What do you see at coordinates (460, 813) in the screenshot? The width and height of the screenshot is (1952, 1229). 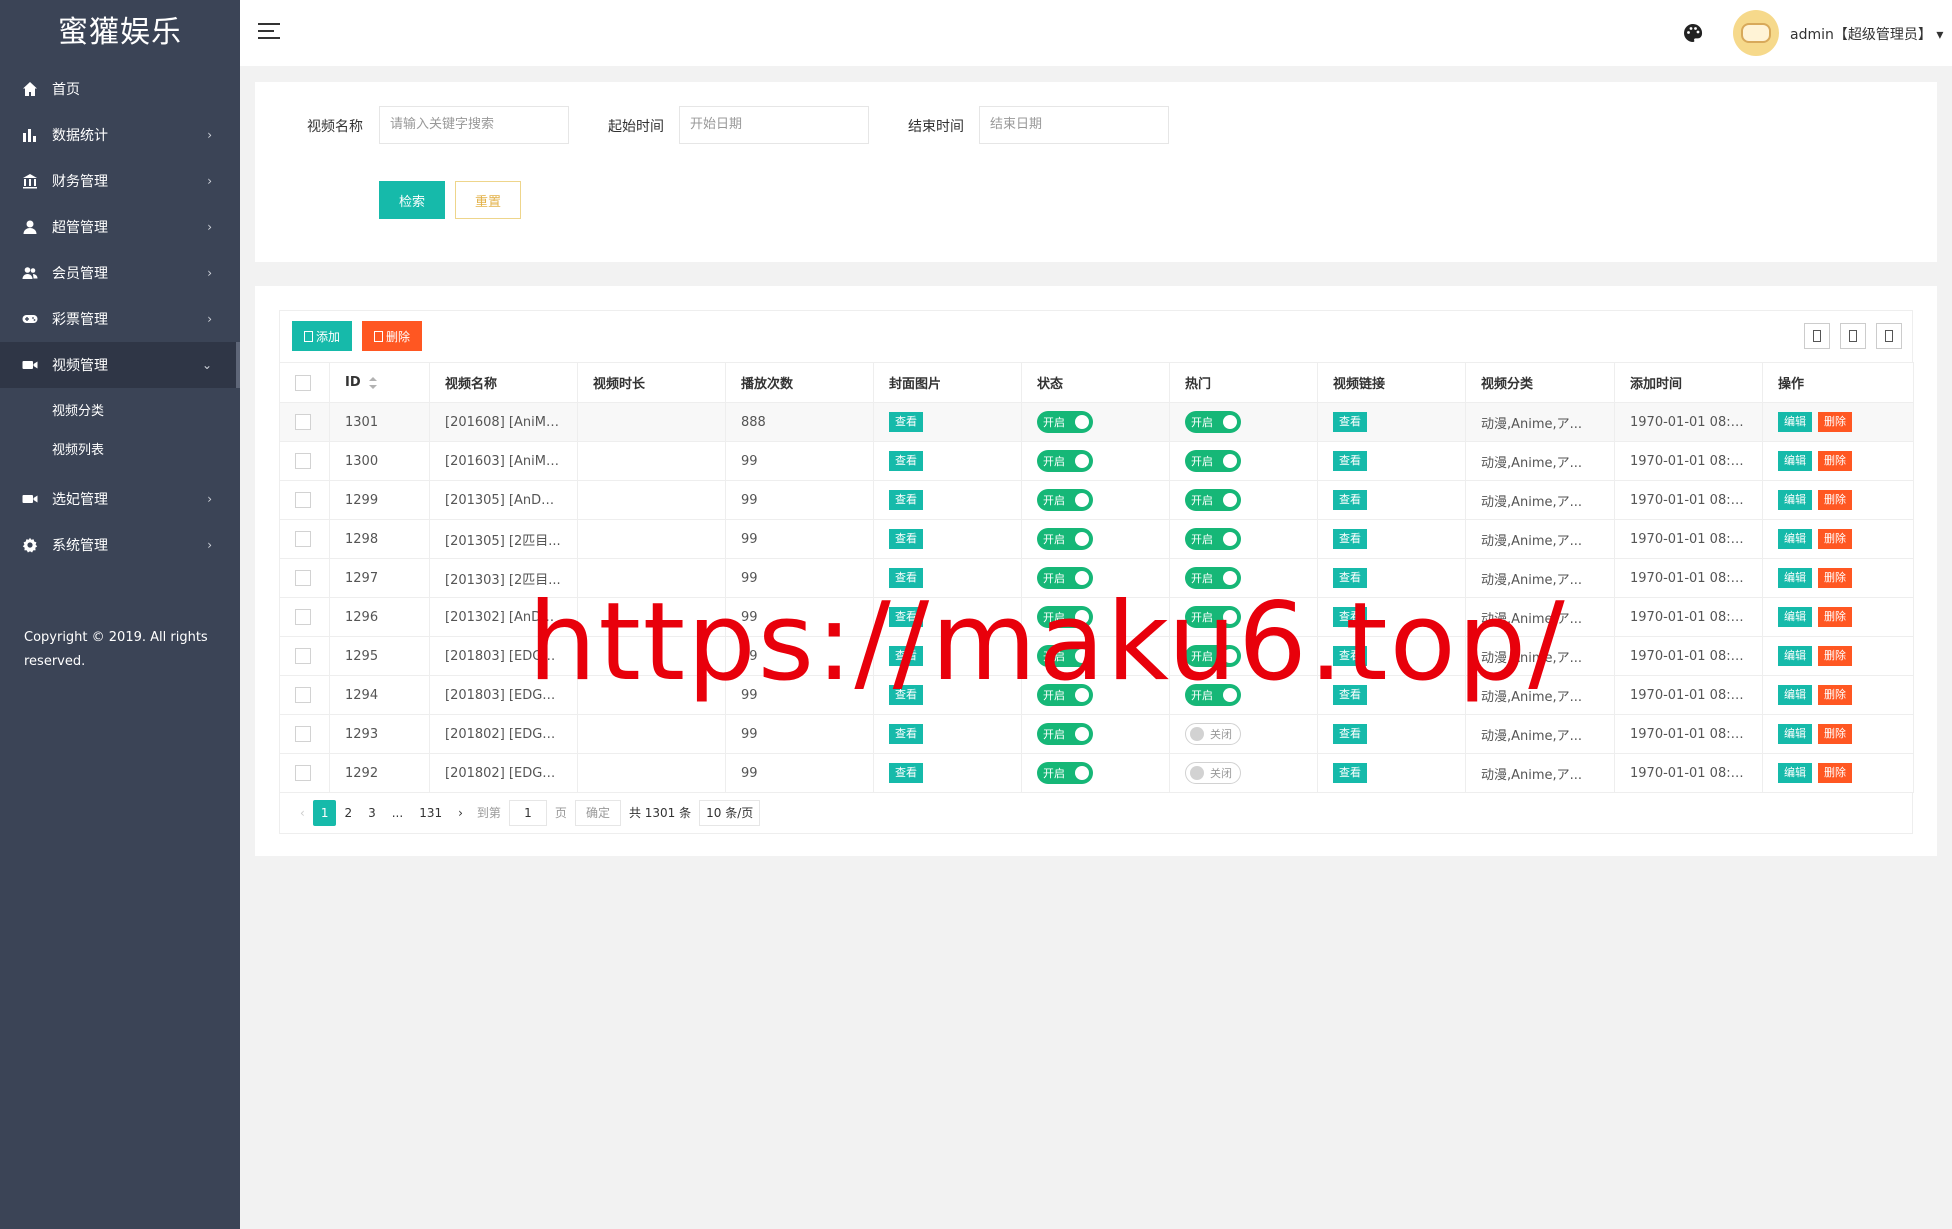 I see `next-page-icon: ›` at bounding box center [460, 813].